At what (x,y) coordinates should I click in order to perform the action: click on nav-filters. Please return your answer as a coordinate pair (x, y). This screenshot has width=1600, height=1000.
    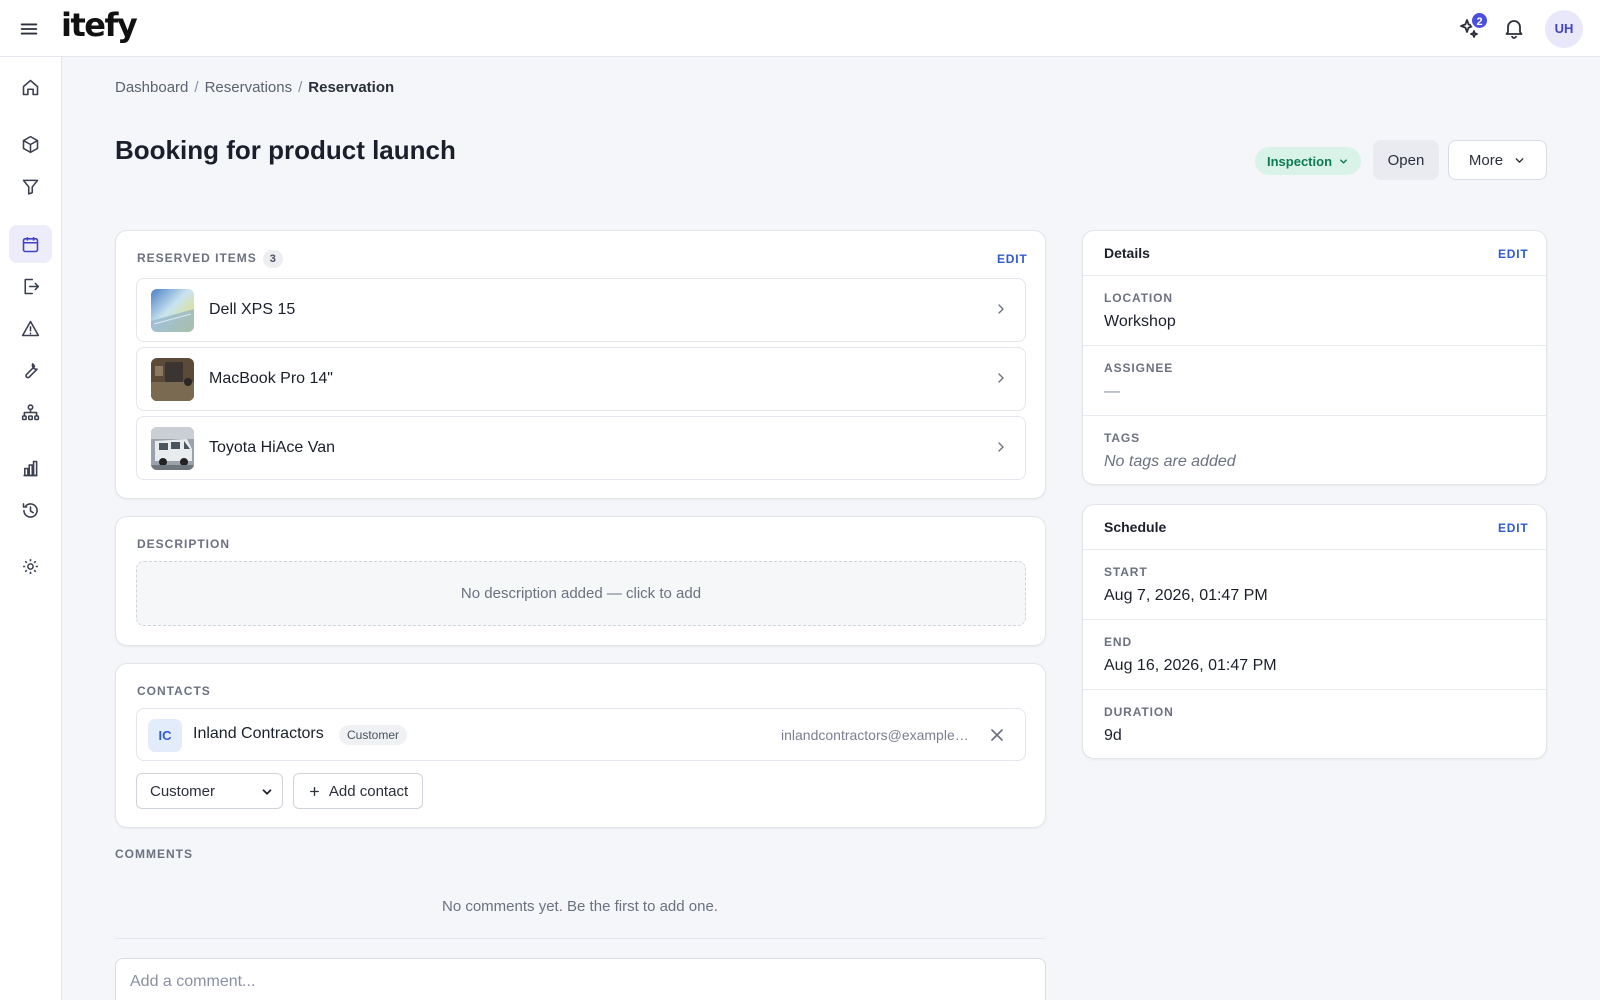
    Looking at the image, I should click on (30, 186).